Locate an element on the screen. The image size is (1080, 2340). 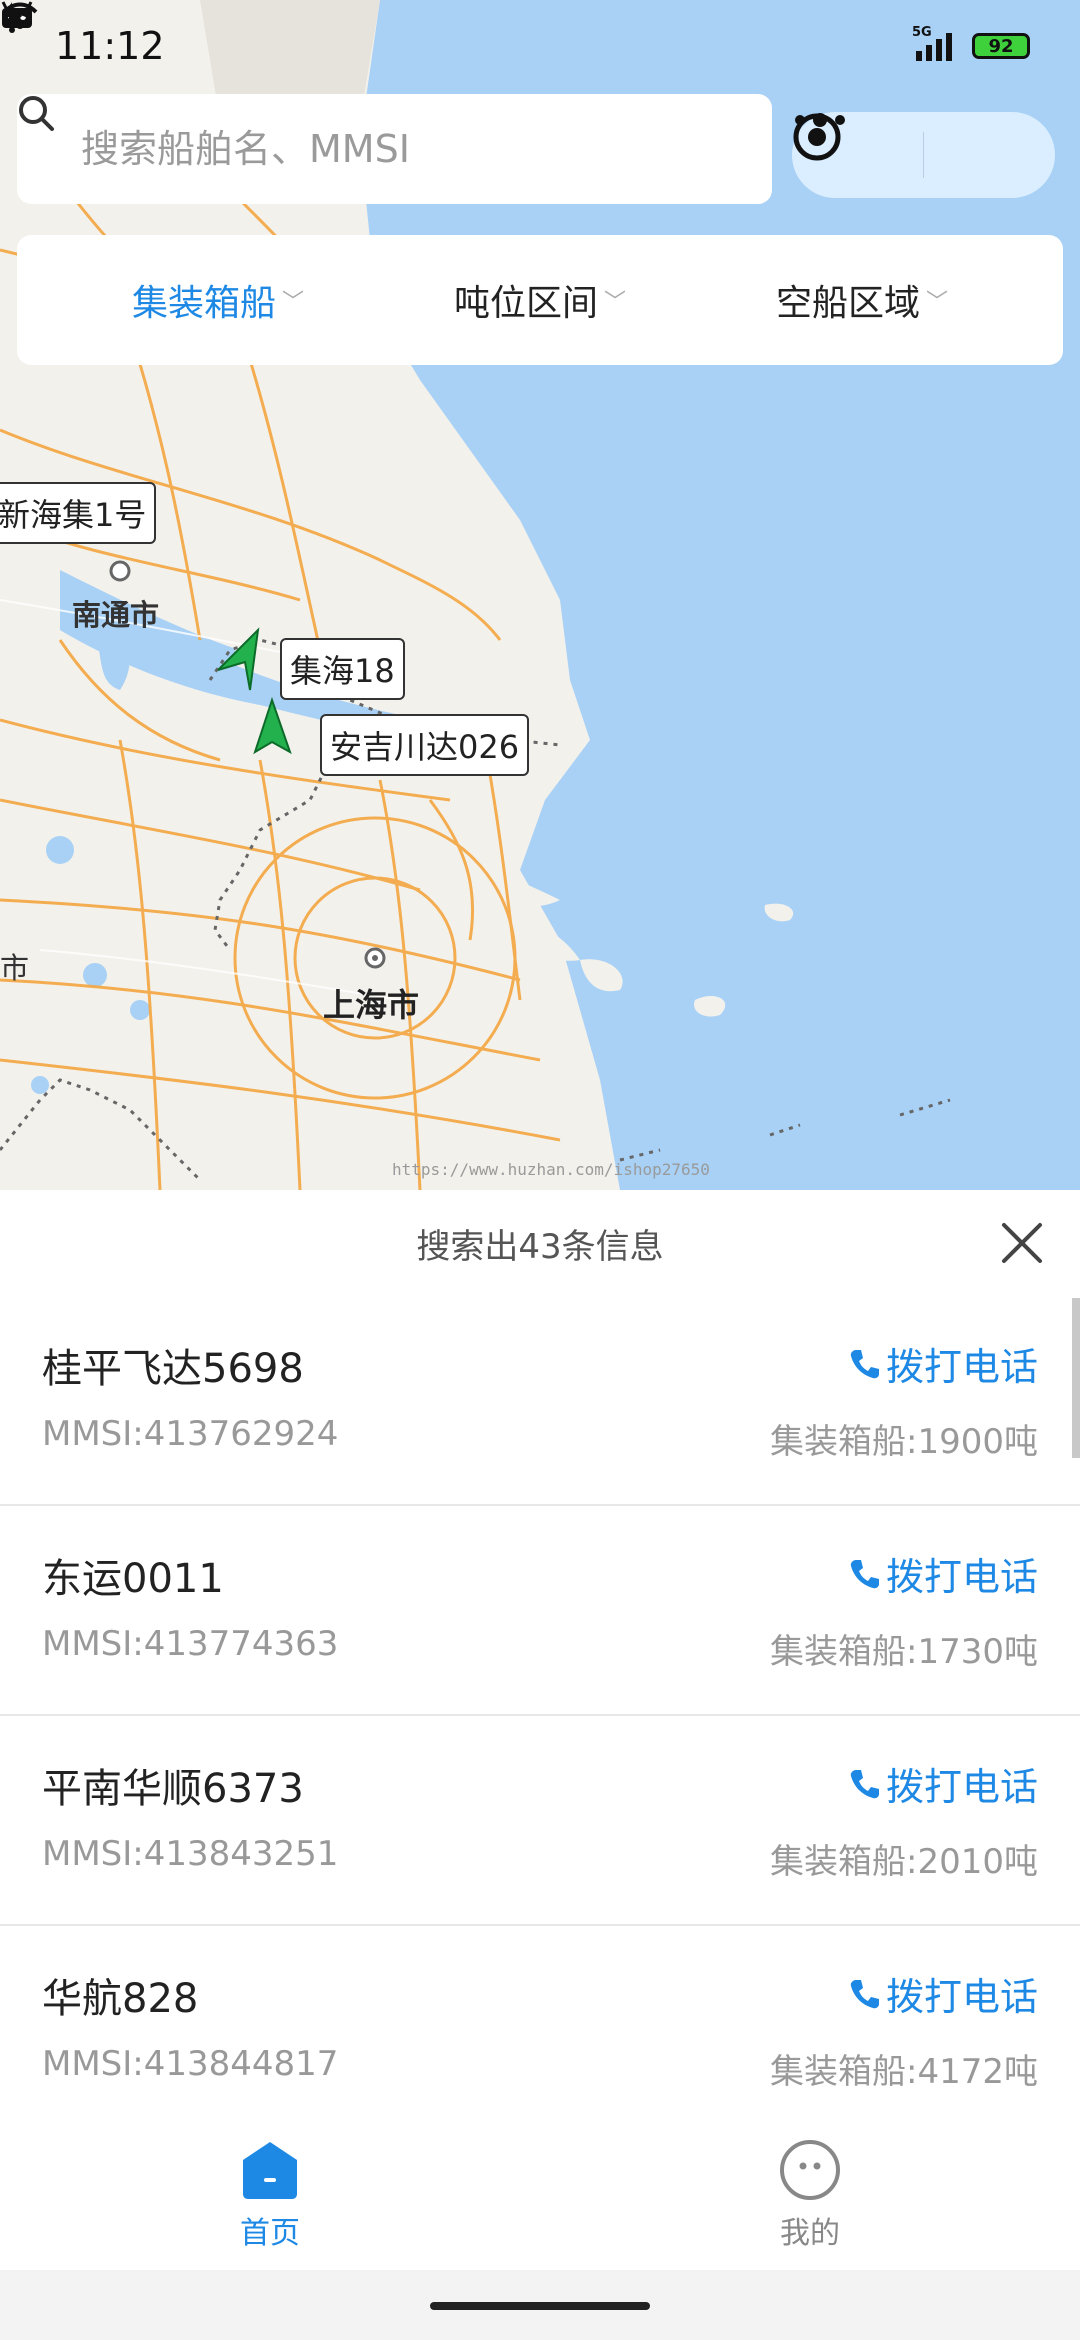
mini-program-capsule is located at coordinates (923, 155).